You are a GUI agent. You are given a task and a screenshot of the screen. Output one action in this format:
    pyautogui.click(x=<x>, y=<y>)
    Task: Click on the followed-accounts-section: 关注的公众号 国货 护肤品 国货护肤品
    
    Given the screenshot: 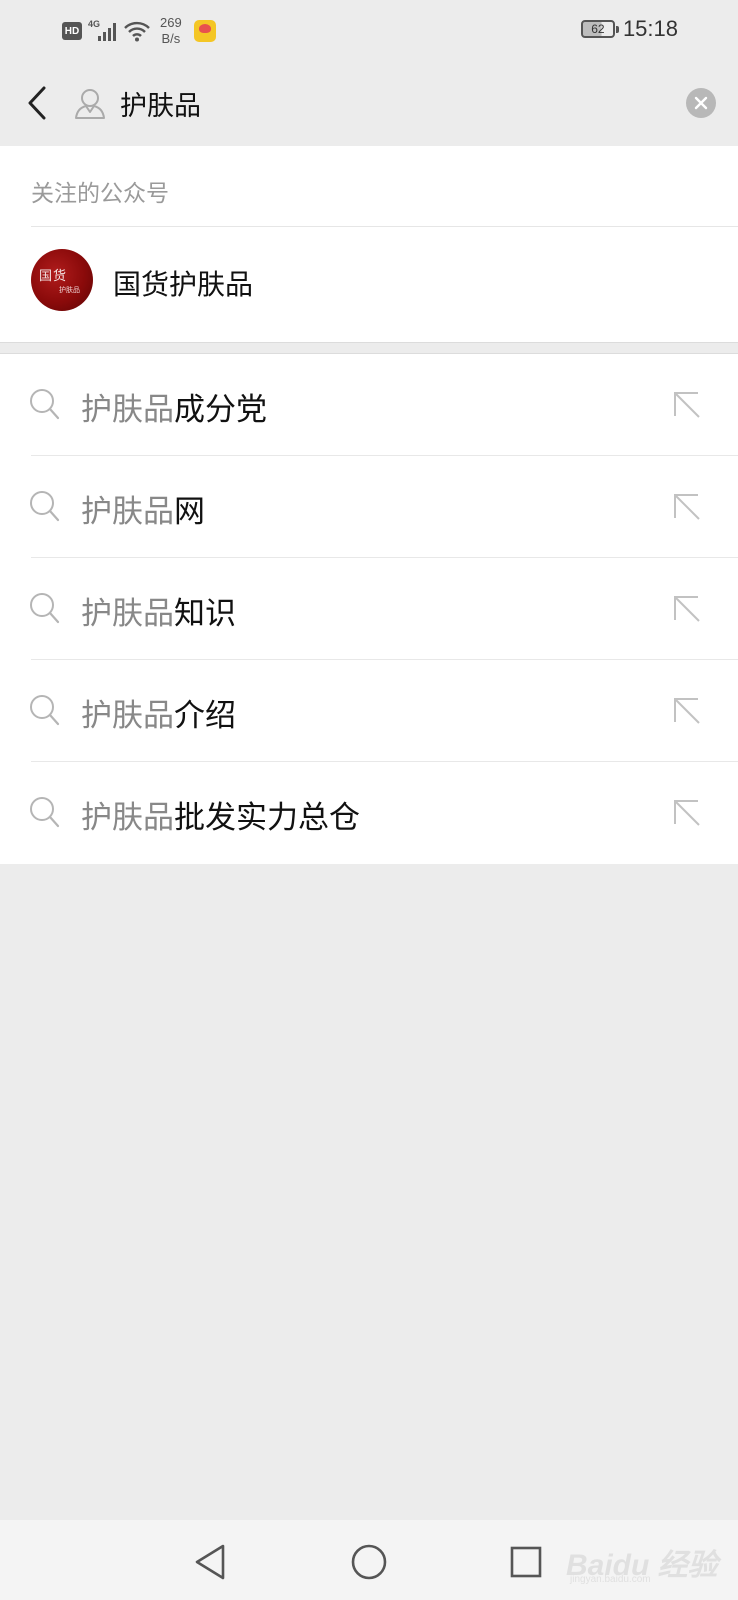 What is the action you would take?
    pyautogui.click(x=369, y=244)
    